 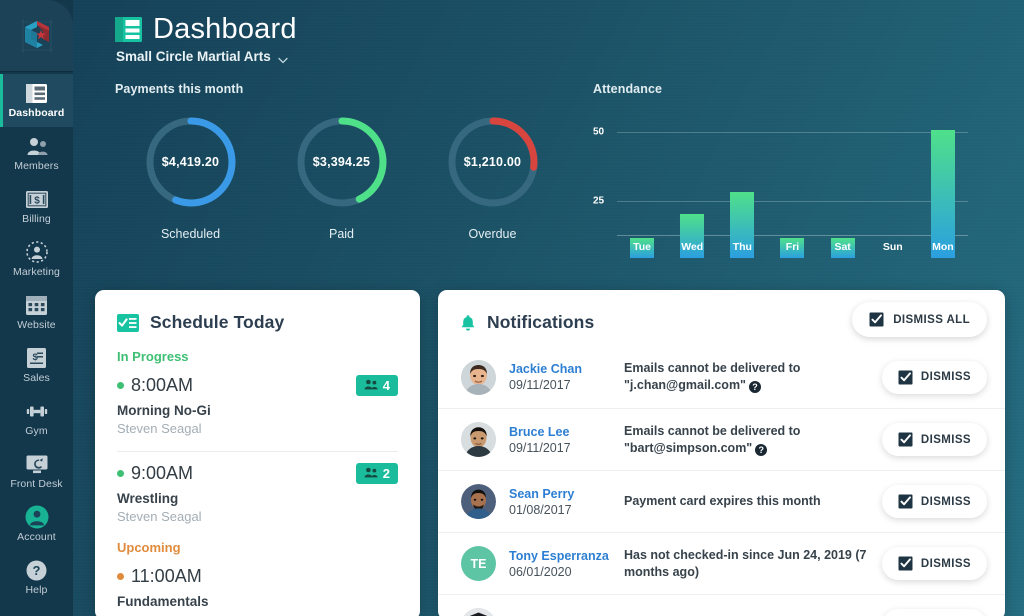 I want to click on attendance-bar-chart: 50 25 Tue Wed Thu Fri Sat Sun Mon, so click(x=780, y=183).